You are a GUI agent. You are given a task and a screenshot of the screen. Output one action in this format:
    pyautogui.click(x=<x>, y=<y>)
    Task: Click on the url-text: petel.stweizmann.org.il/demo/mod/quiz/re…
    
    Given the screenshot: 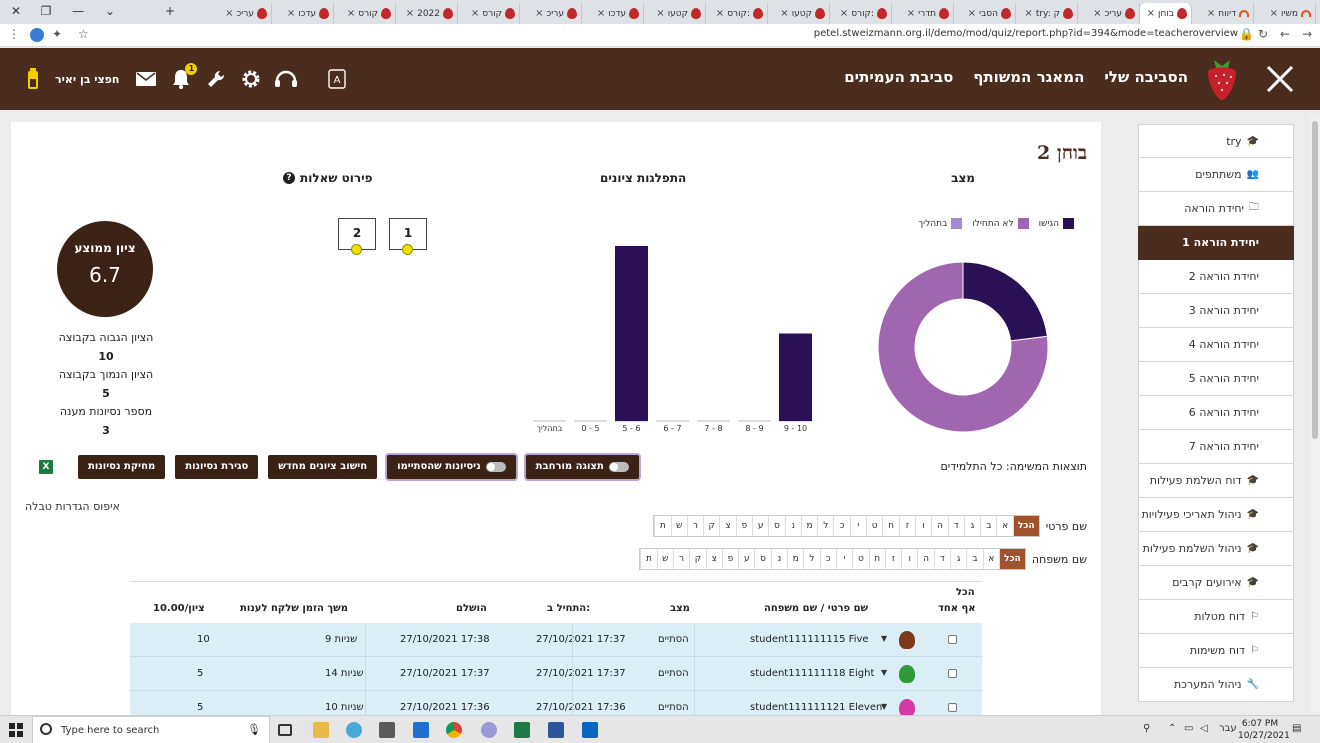 What is the action you would take?
    pyautogui.click(x=1026, y=33)
    